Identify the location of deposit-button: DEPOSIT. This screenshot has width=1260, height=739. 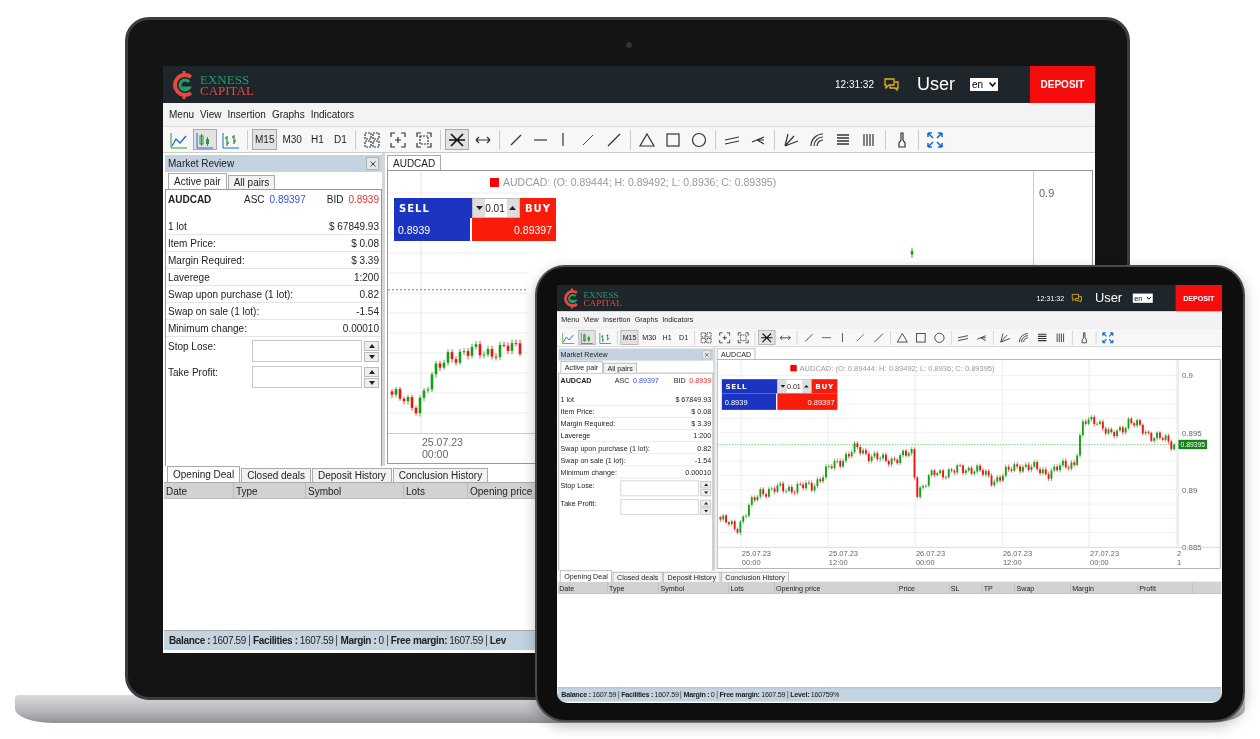
(1062, 84).